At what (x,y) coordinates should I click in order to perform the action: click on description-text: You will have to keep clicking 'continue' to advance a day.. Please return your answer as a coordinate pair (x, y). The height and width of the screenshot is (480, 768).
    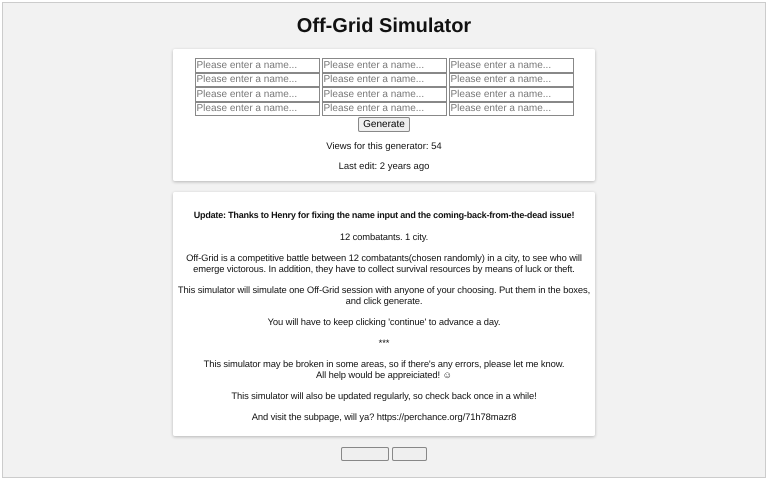
    Looking at the image, I should click on (384, 321).